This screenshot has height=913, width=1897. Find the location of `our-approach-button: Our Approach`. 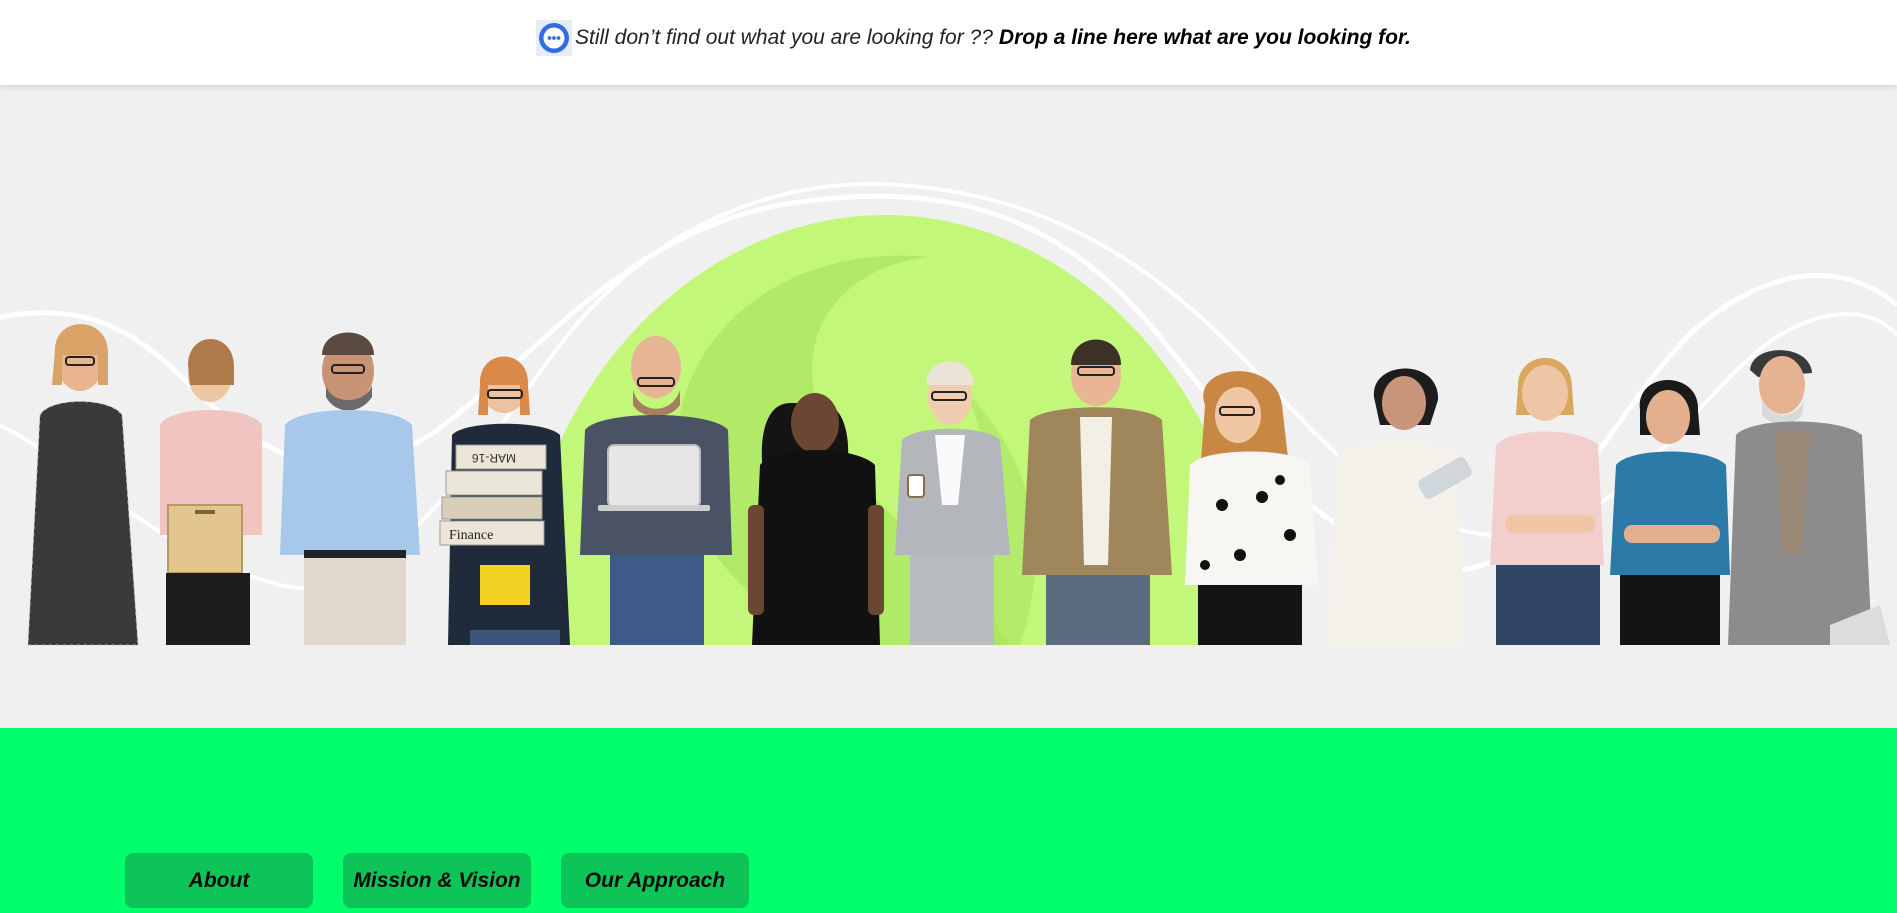

our-approach-button: Our Approach is located at coordinates (655, 880).